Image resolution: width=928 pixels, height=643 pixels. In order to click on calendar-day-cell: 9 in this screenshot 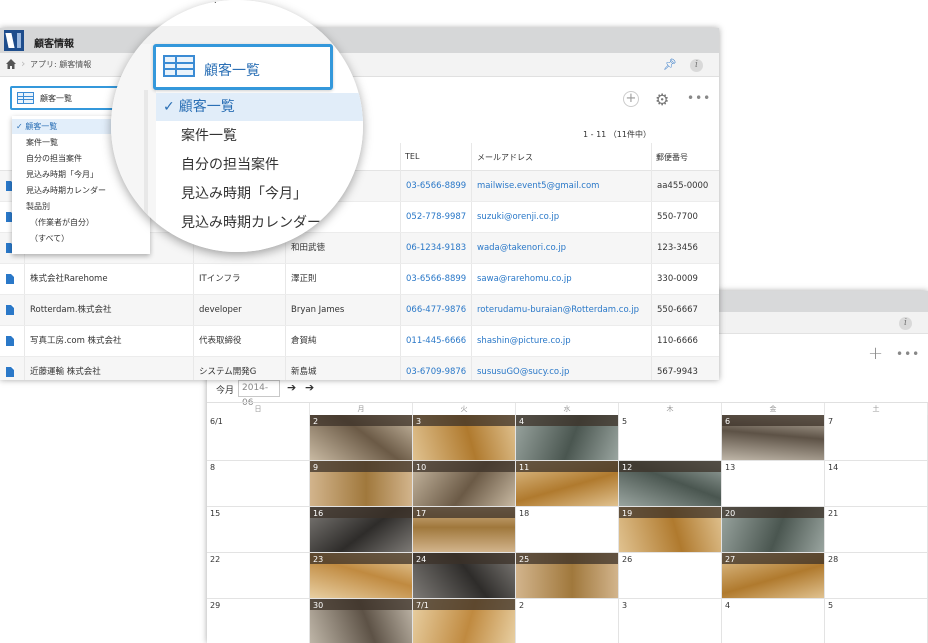, I will do `click(361, 484)`.